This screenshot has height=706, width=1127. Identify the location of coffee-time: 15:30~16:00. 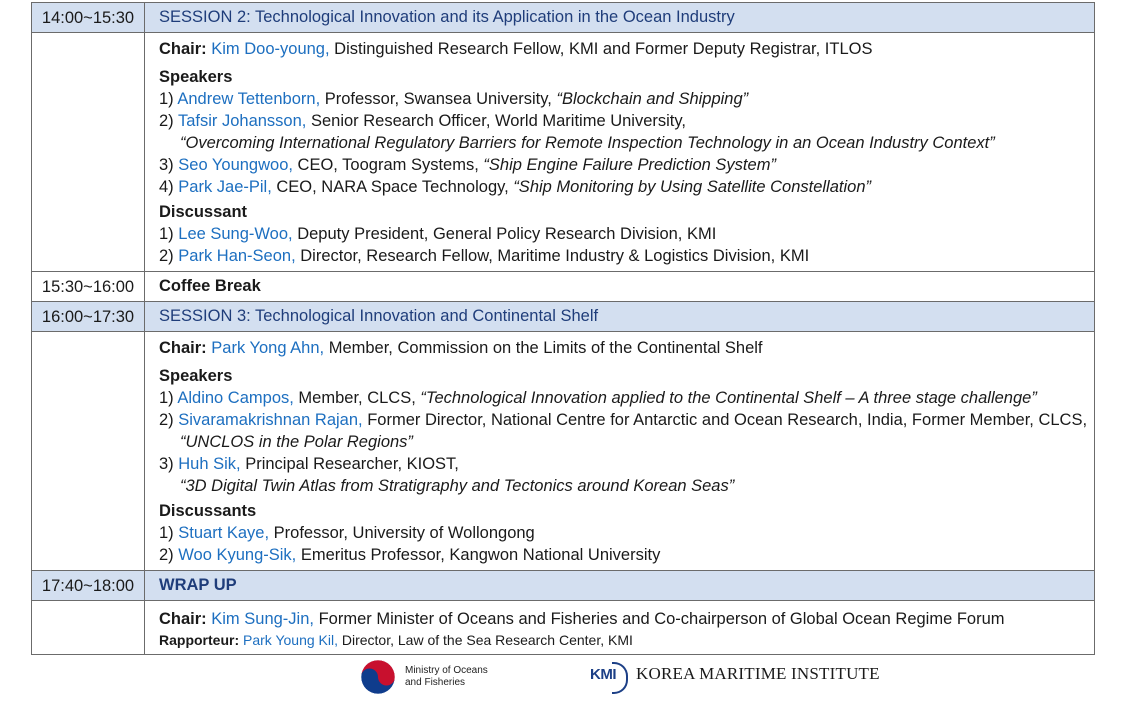
(88, 286).